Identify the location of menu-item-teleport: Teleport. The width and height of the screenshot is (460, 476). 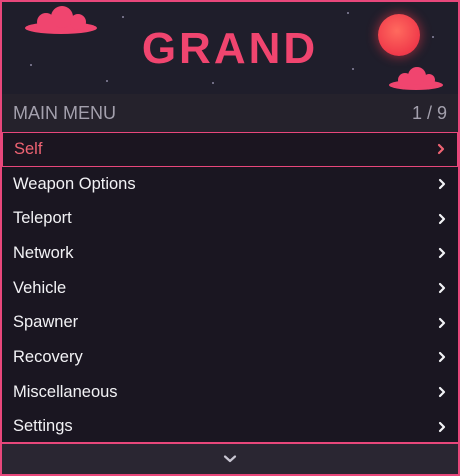
(230, 218).